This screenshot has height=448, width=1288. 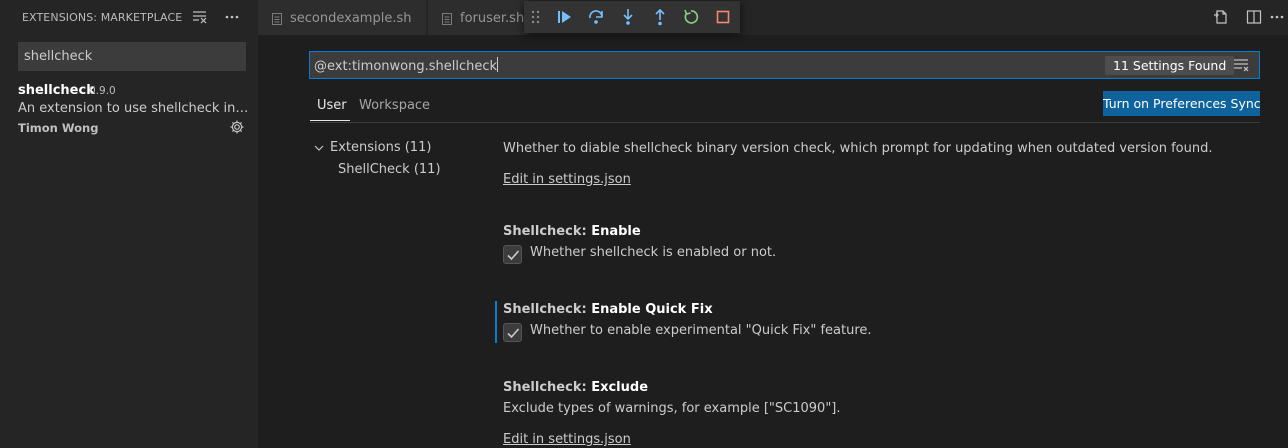 What do you see at coordinates (608, 309) in the screenshot?
I see `setting-title-enable-quick-fix: Shellcheck: Enable Quick Fix` at bounding box center [608, 309].